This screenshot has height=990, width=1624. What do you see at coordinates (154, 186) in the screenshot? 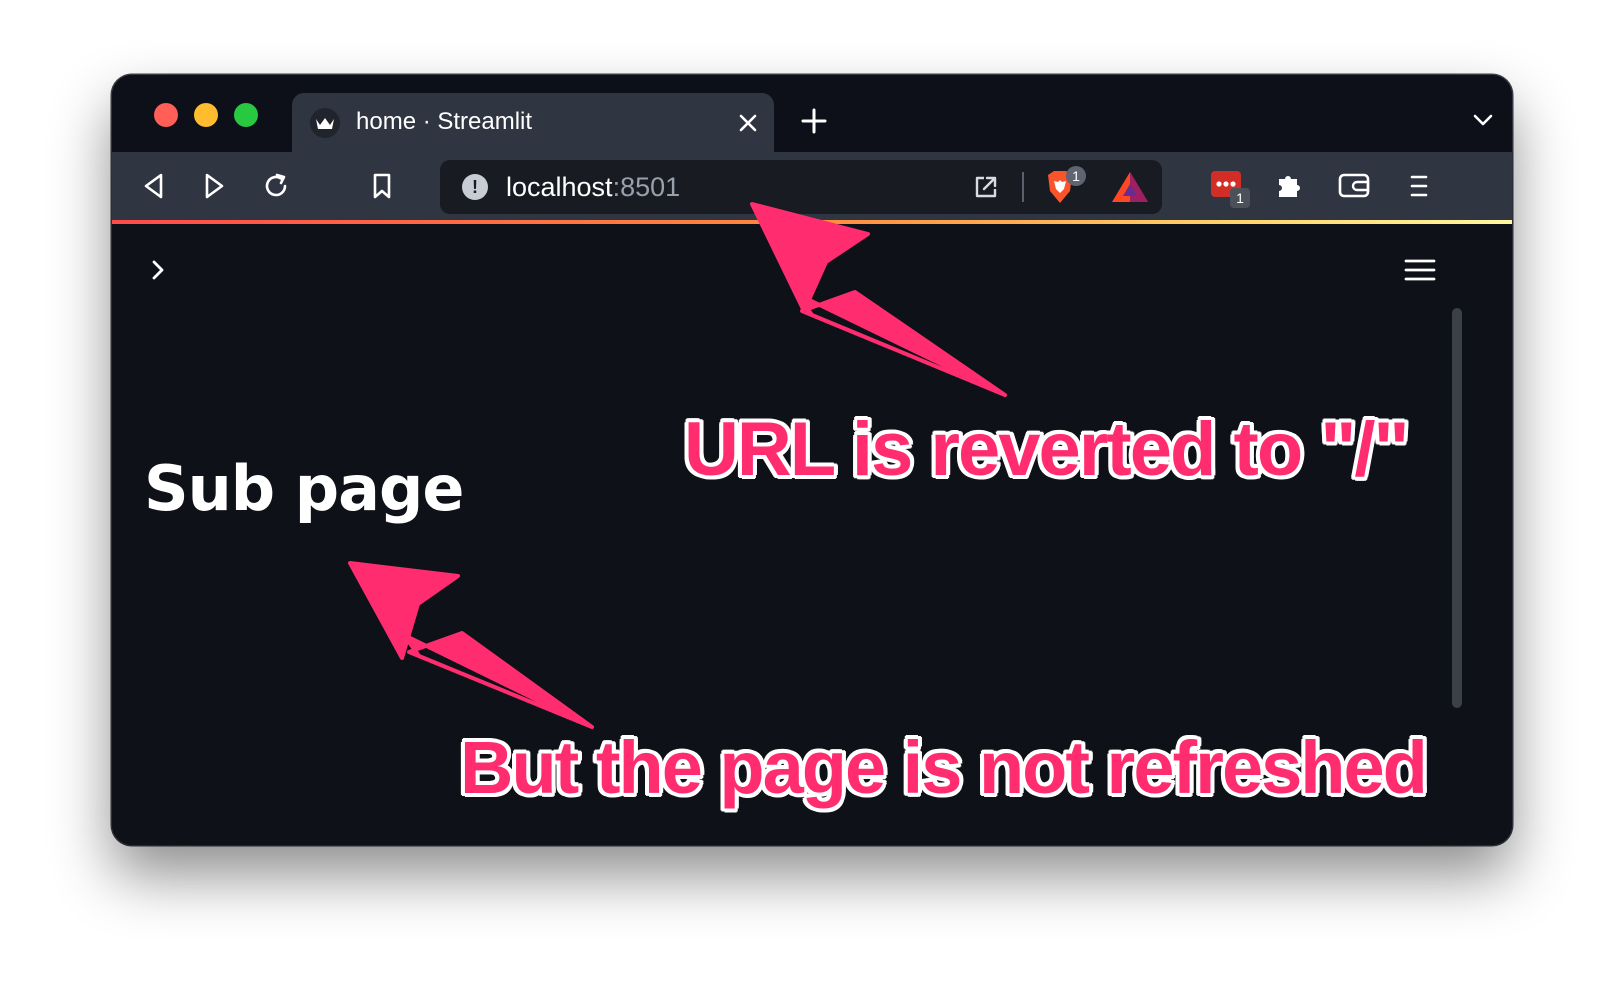
I see `back-arrow-icon` at bounding box center [154, 186].